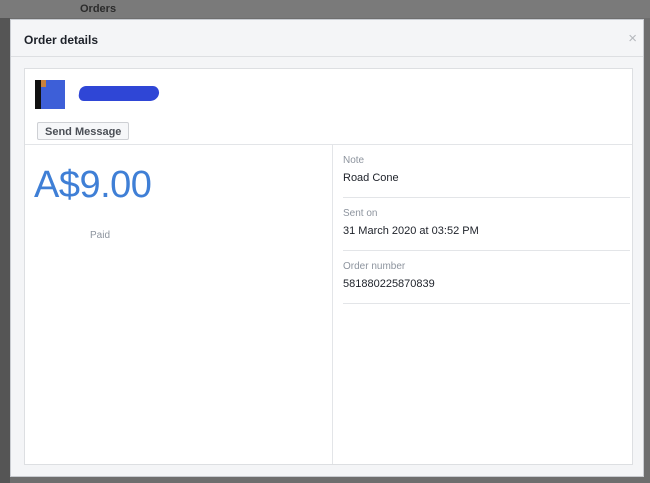  Describe the element at coordinates (5, 250) in the screenshot. I see `background-sidebar` at that location.